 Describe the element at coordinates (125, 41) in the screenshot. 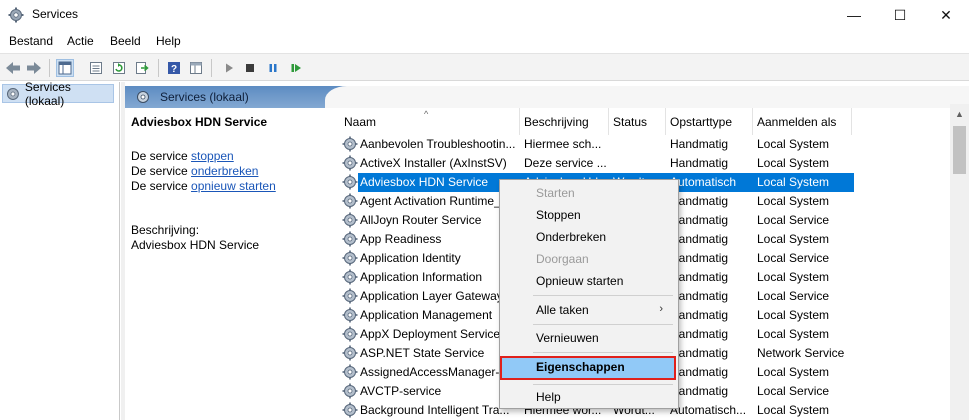

I see `menu-beeld: Beeld` at that location.